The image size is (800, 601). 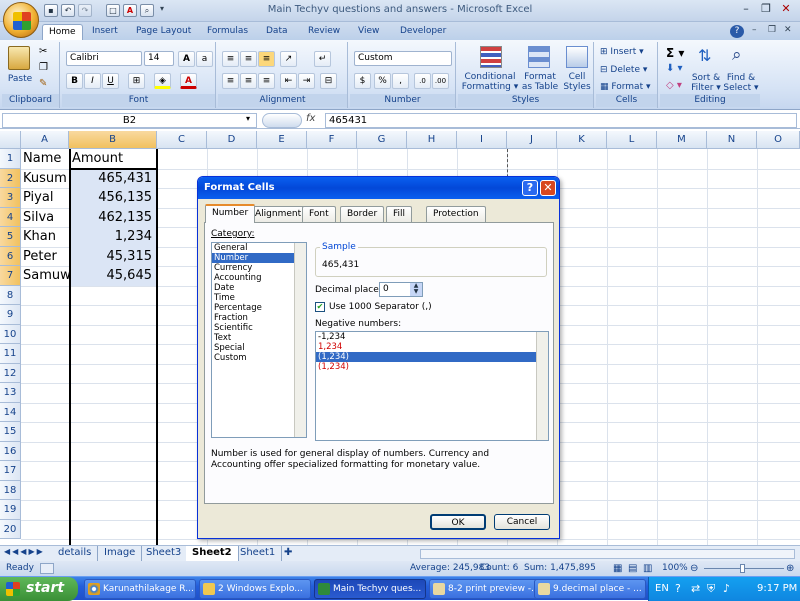 What do you see at coordinates (362, 81) in the screenshot?
I see `currency-icon: $` at bounding box center [362, 81].